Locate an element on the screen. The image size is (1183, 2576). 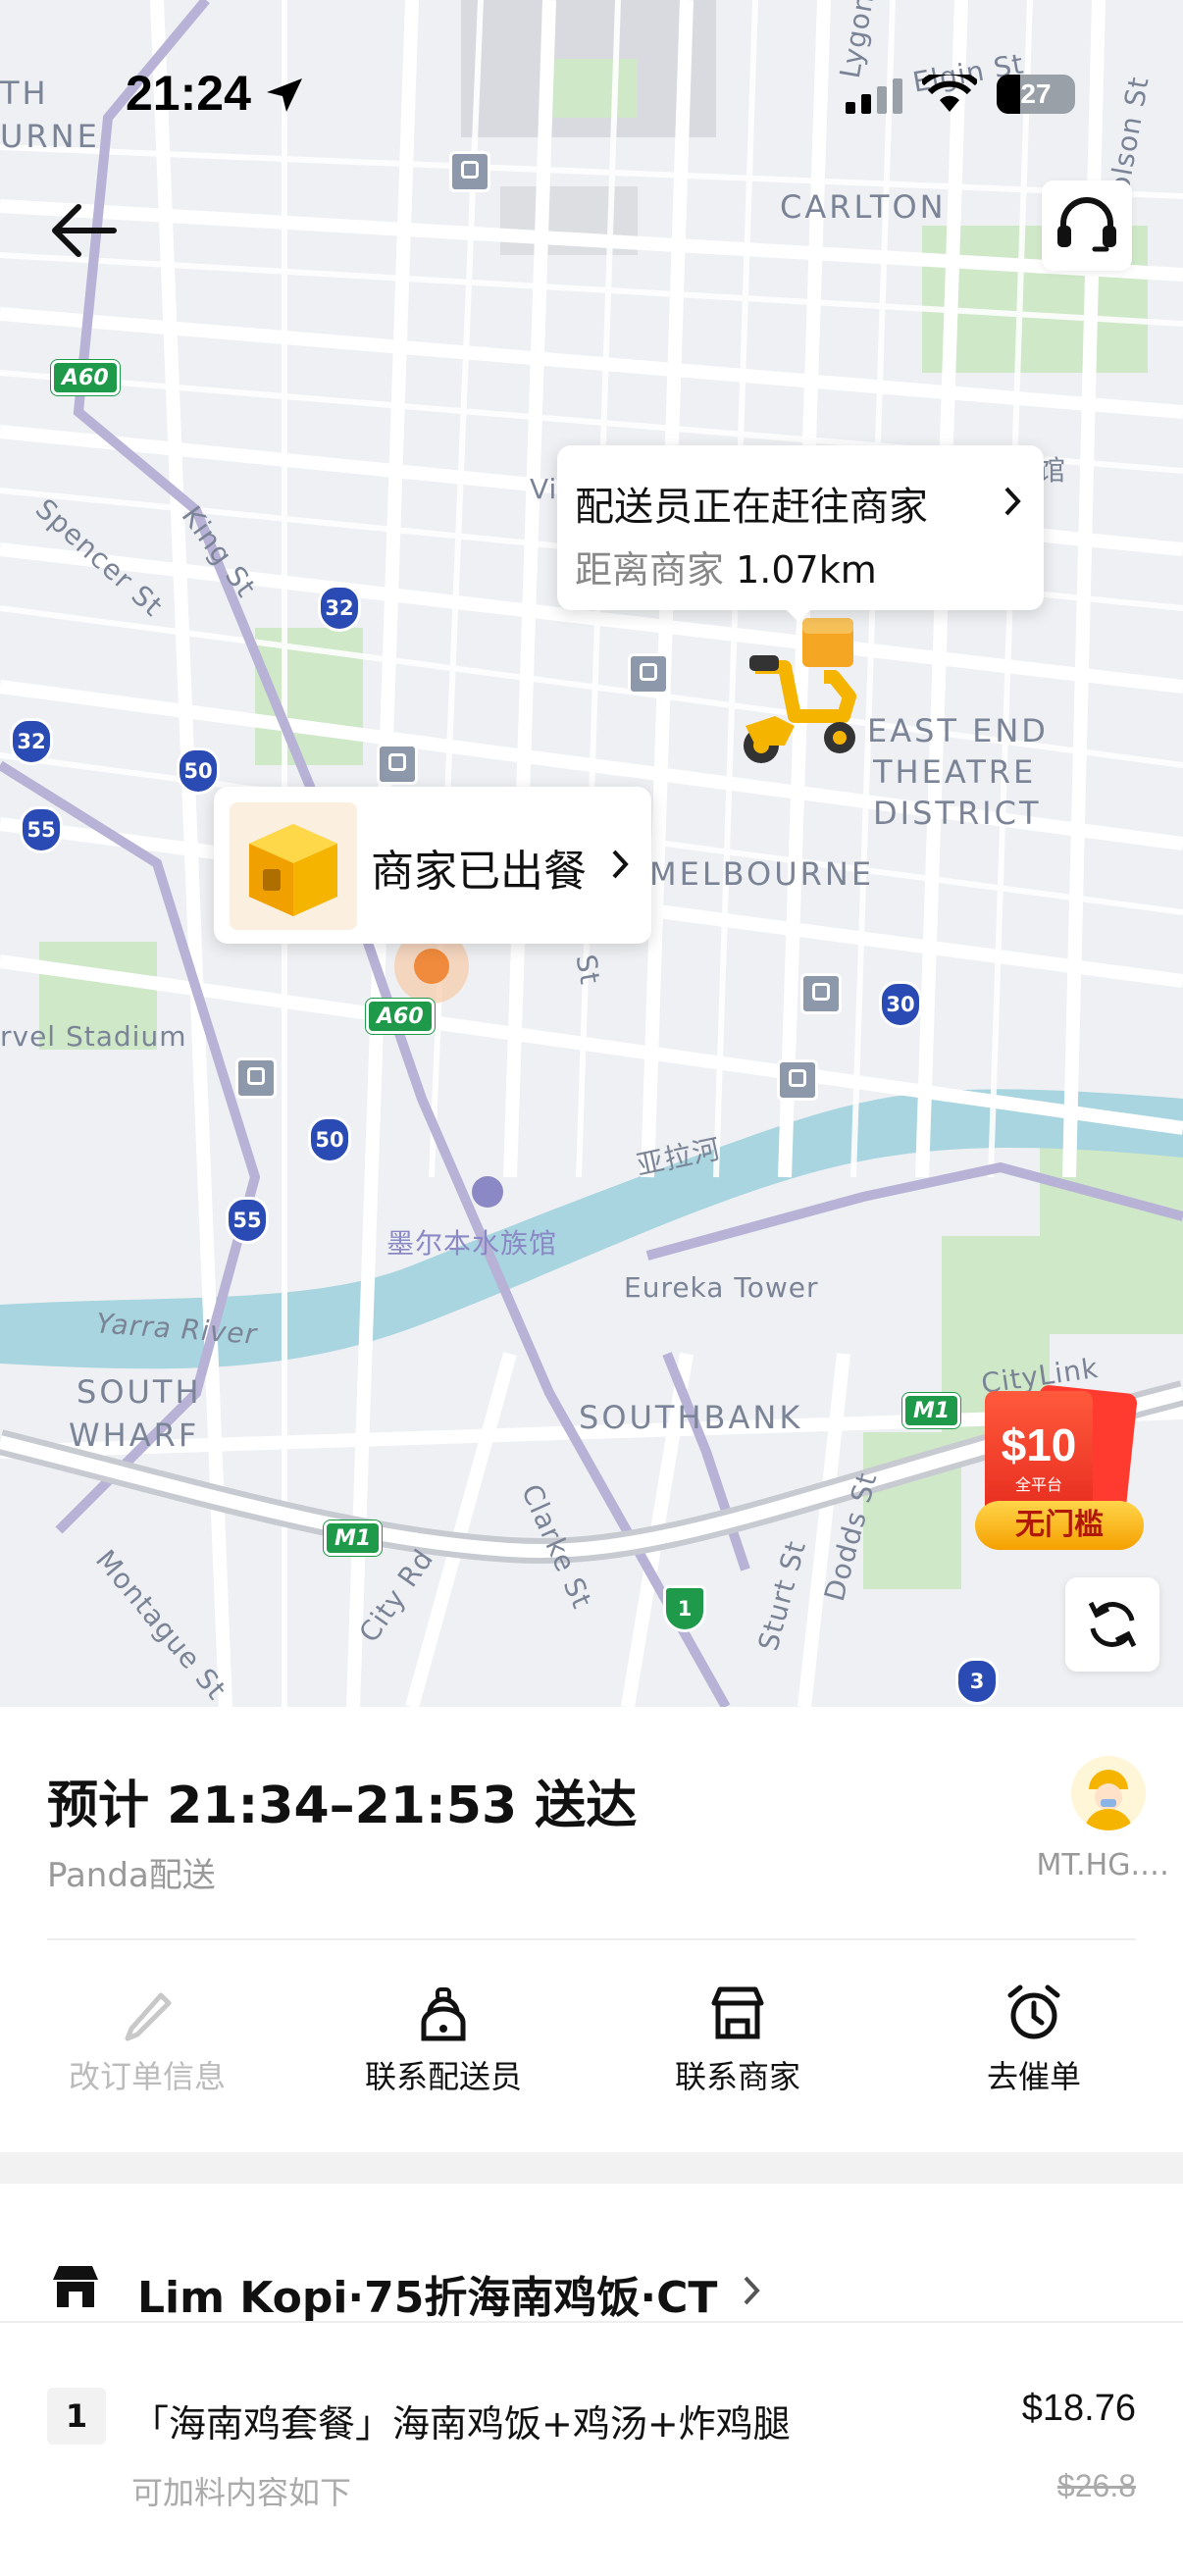
battery-level: 27 is located at coordinates (1036, 93).